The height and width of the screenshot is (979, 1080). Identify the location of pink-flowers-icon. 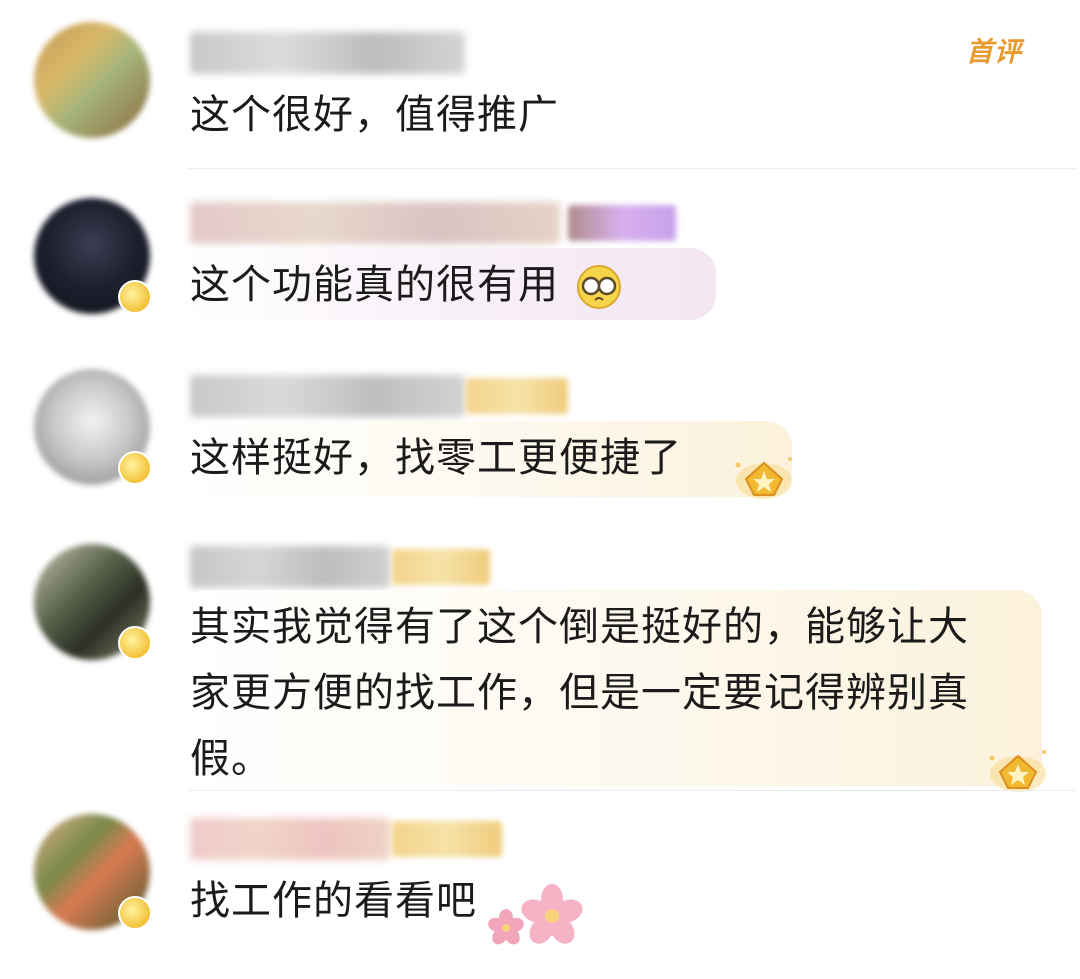
(535, 914).